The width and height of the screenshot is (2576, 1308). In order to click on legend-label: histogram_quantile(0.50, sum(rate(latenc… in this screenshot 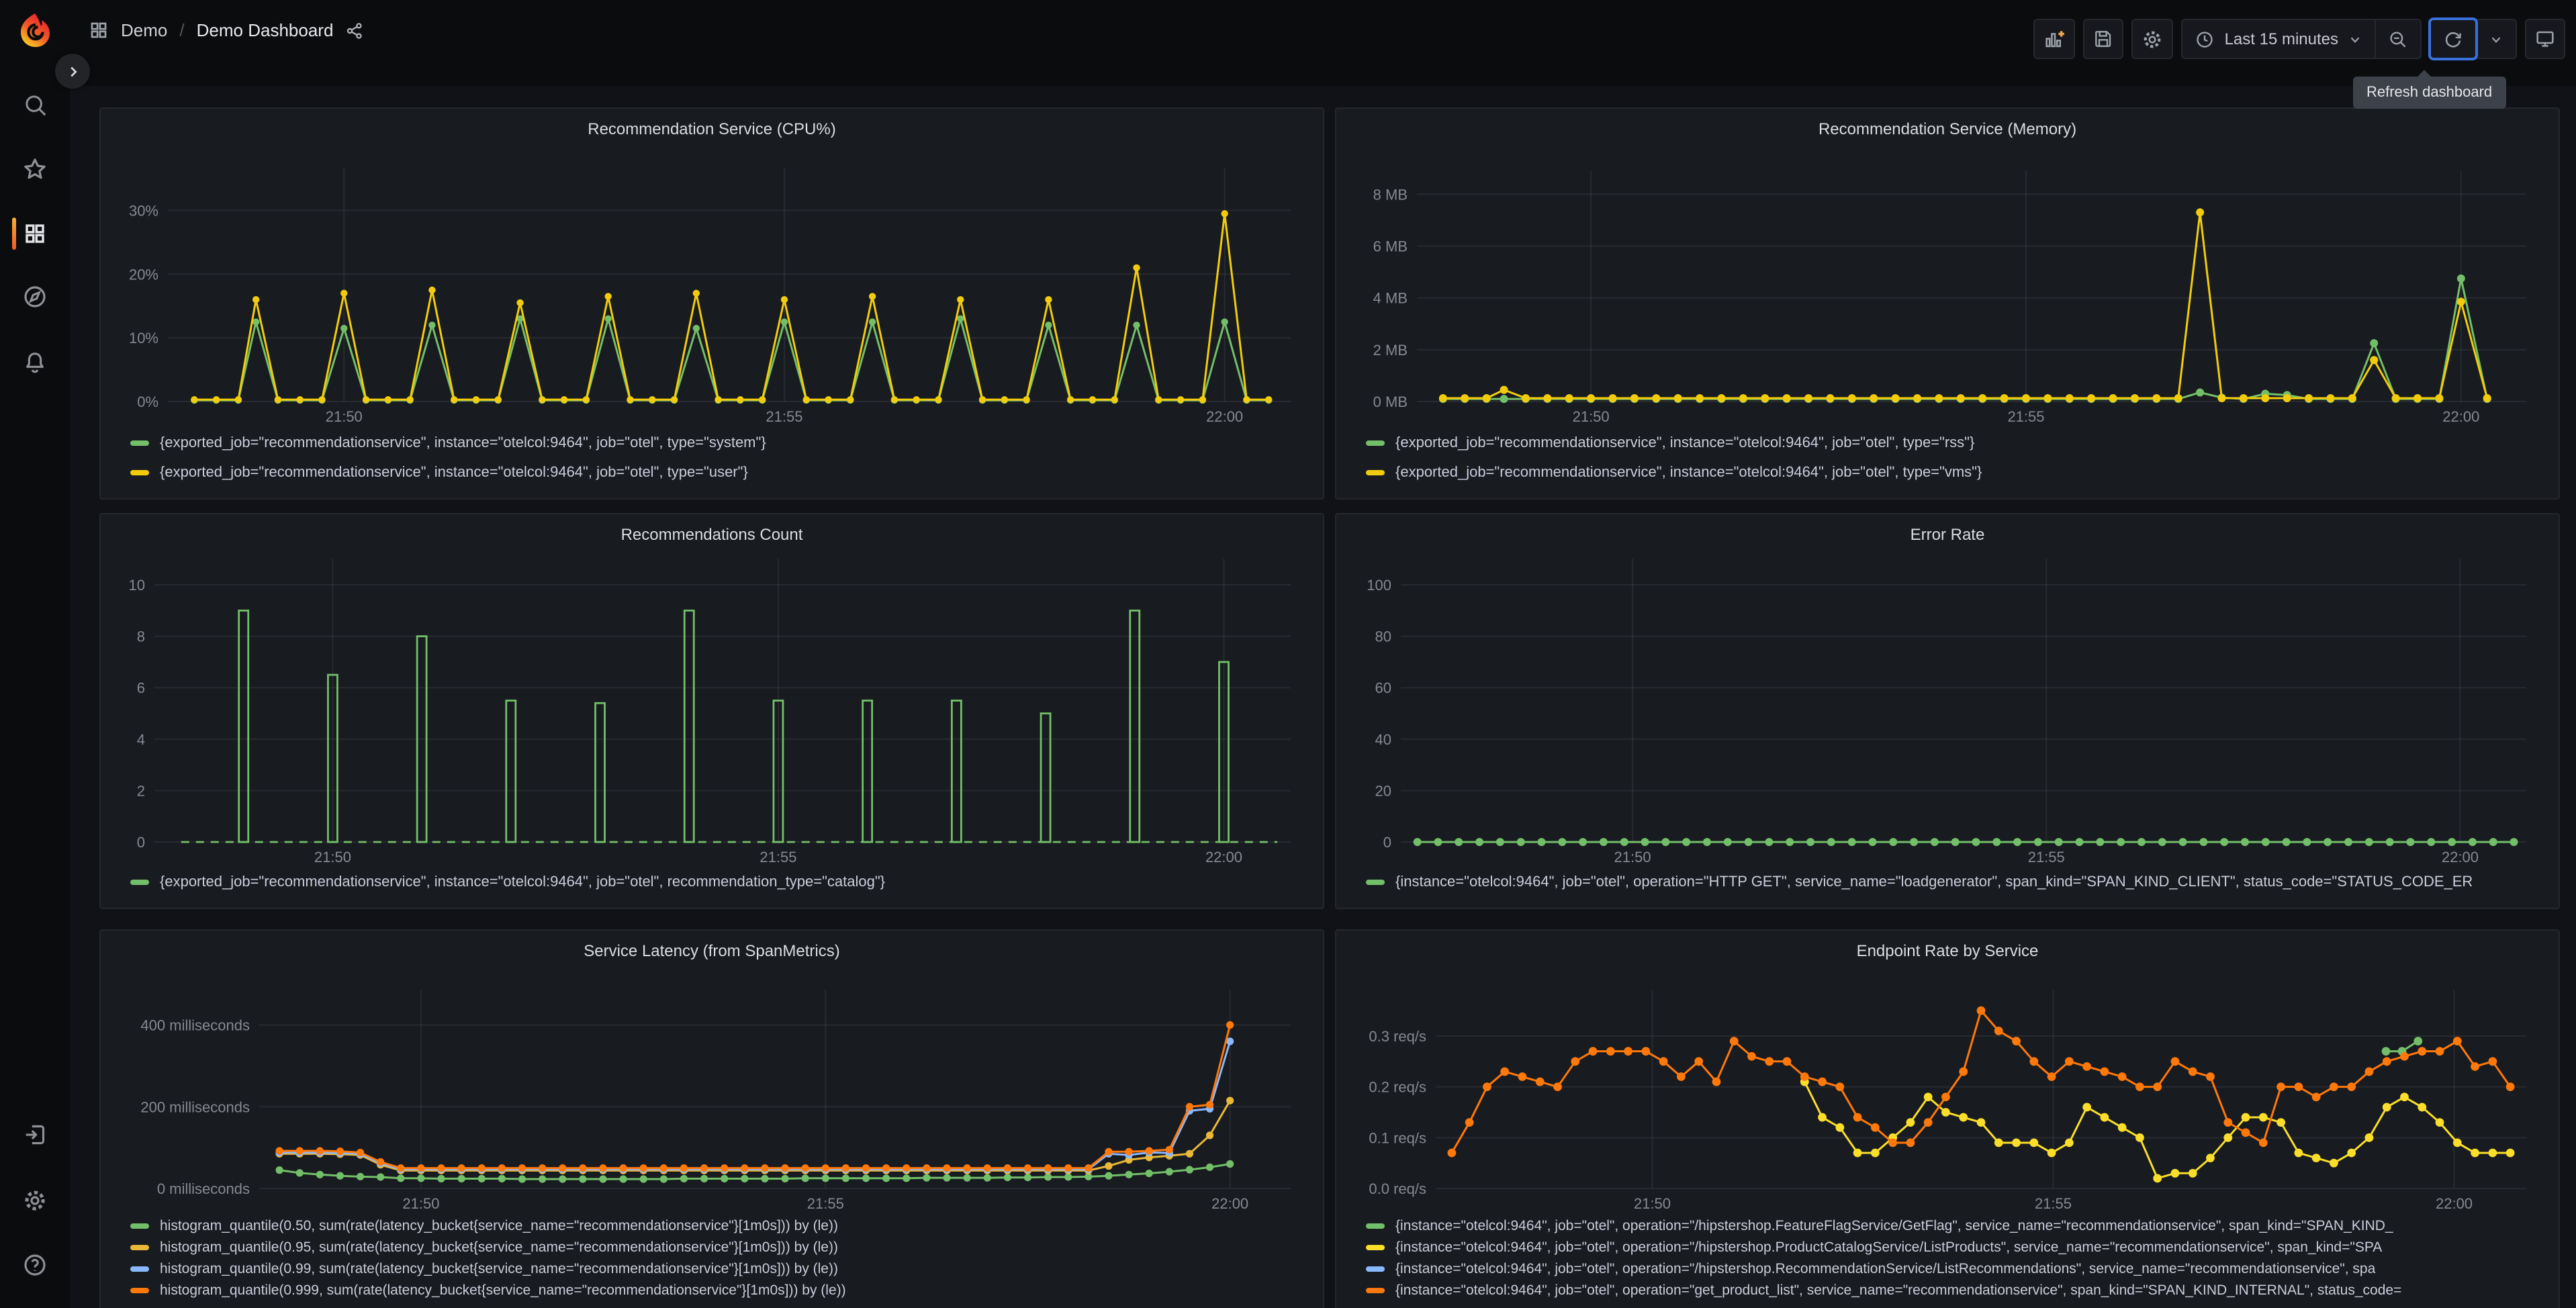, I will do `click(499, 1226)`.